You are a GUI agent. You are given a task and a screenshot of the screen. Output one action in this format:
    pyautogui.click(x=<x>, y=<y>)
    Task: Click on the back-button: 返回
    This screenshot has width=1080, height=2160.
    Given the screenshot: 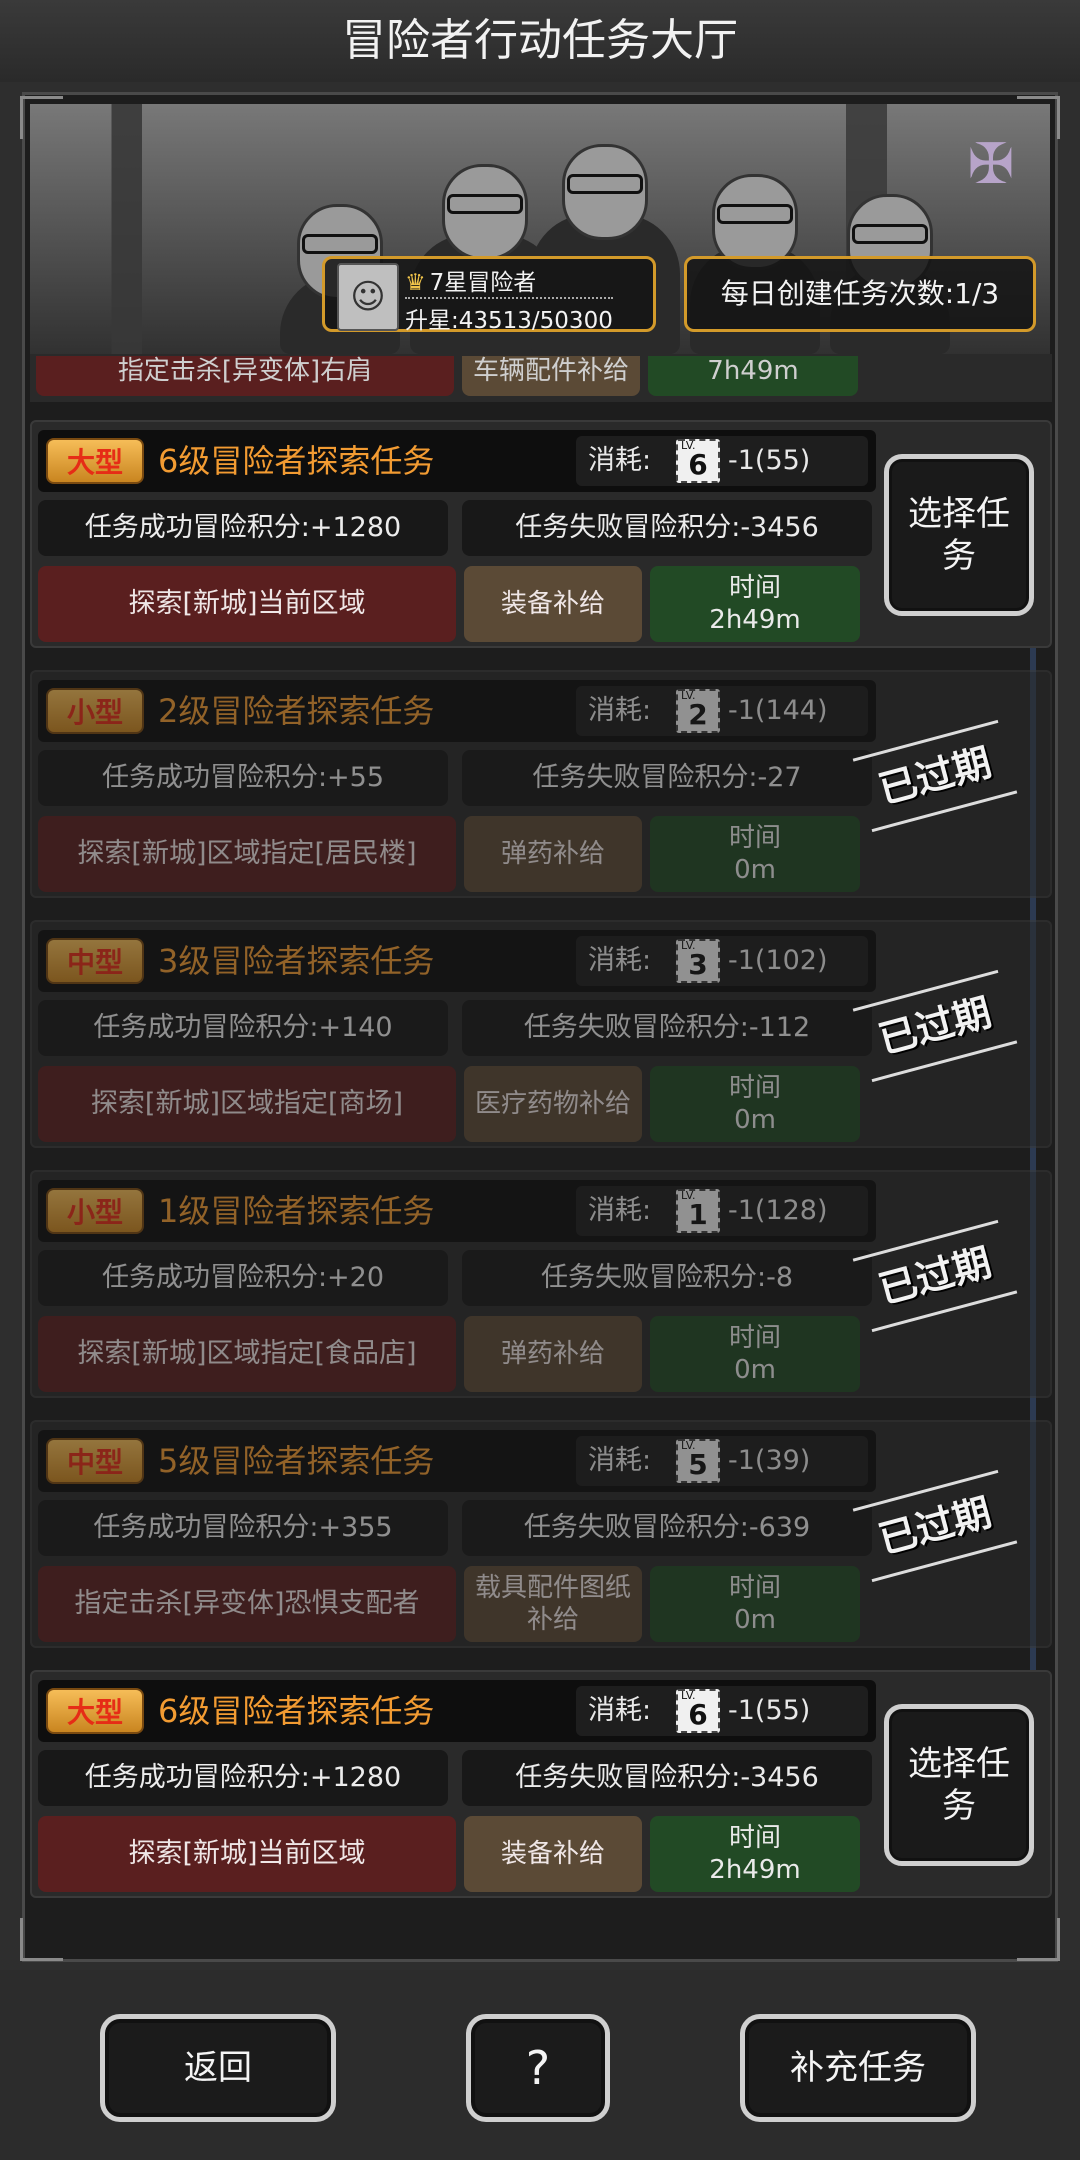 What is the action you would take?
    pyautogui.click(x=218, y=2068)
    